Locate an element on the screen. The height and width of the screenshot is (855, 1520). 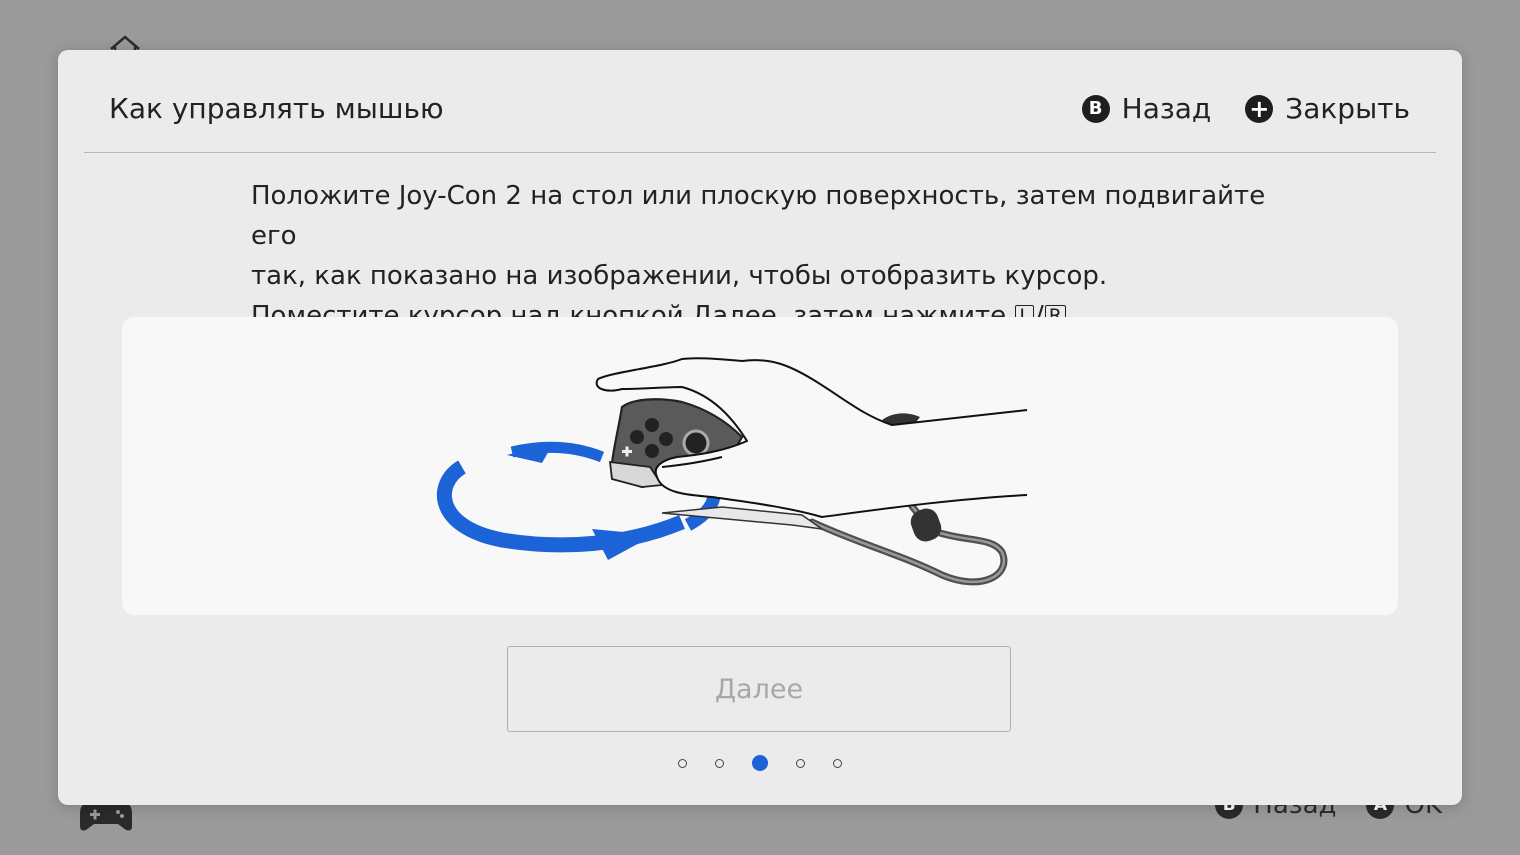
controller-icon is located at coordinates (106, 817).